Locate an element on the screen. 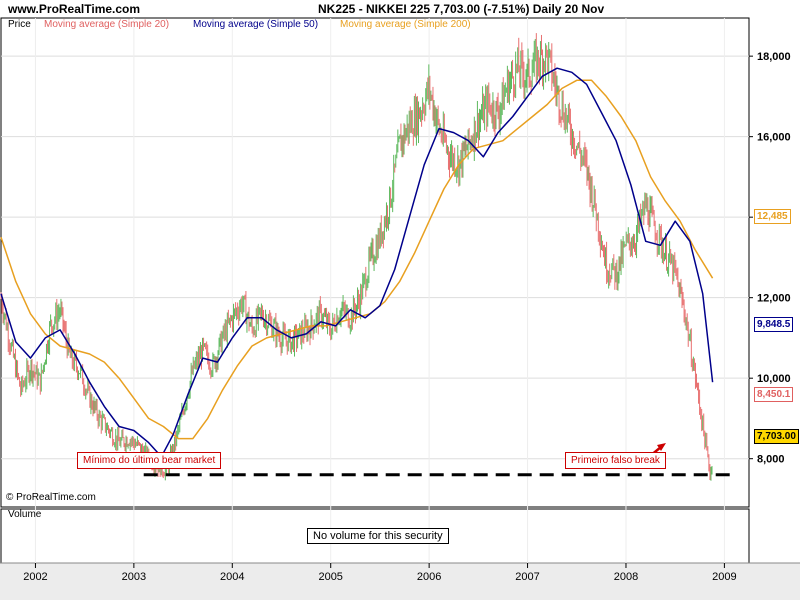 This screenshot has width=800, height=600. legend-price: Price is located at coordinates (19, 24).